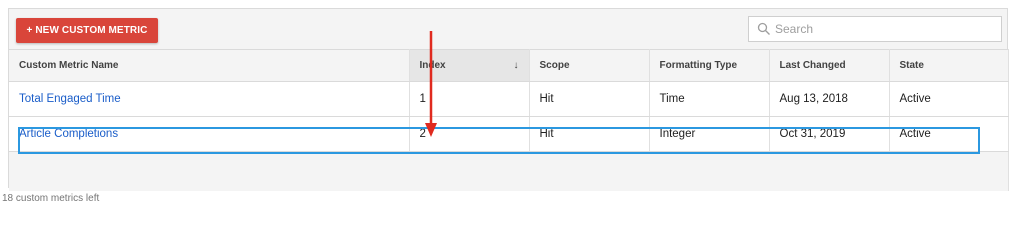 Image resolution: width=1024 pixels, height=240 pixels. Describe the element at coordinates (763, 28) in the screenshot. I see `search-icon` at that location.